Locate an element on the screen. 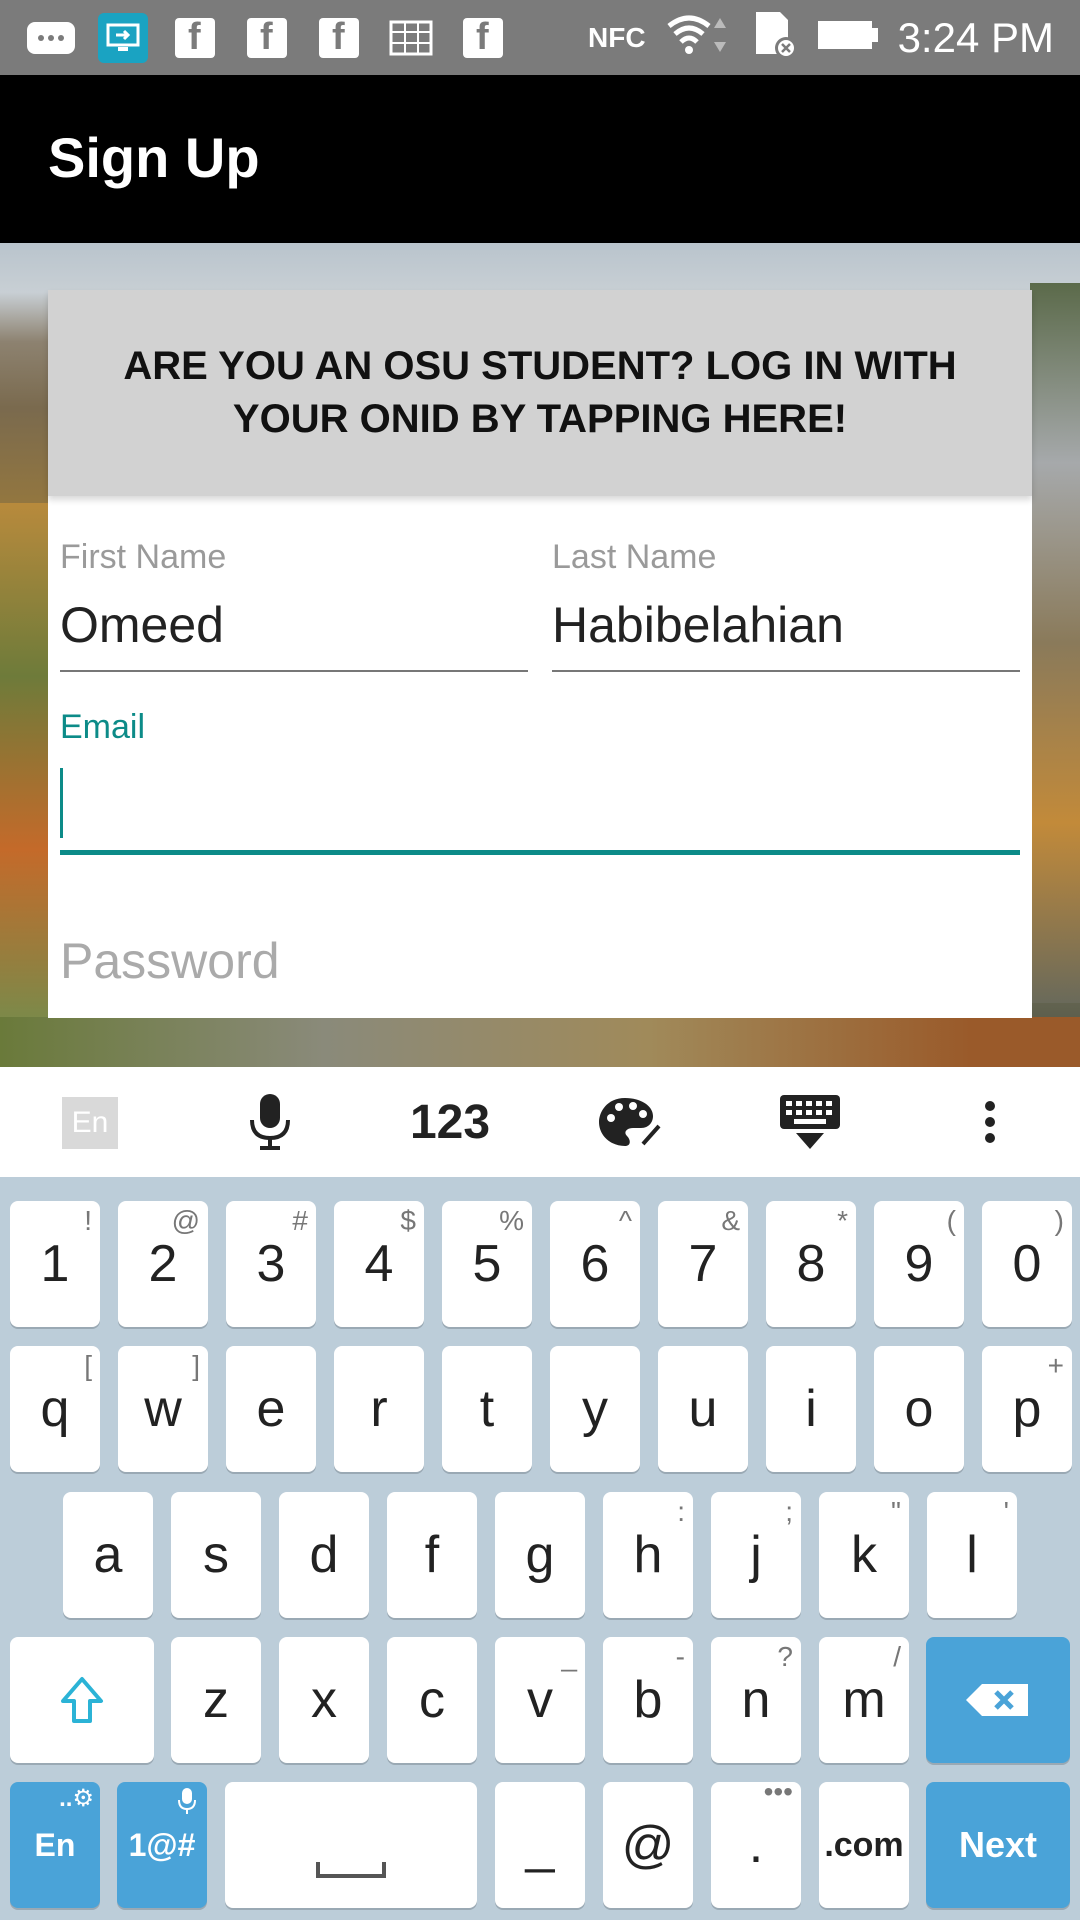  shift-arrow-icon is located at coordinates (82, 1700).